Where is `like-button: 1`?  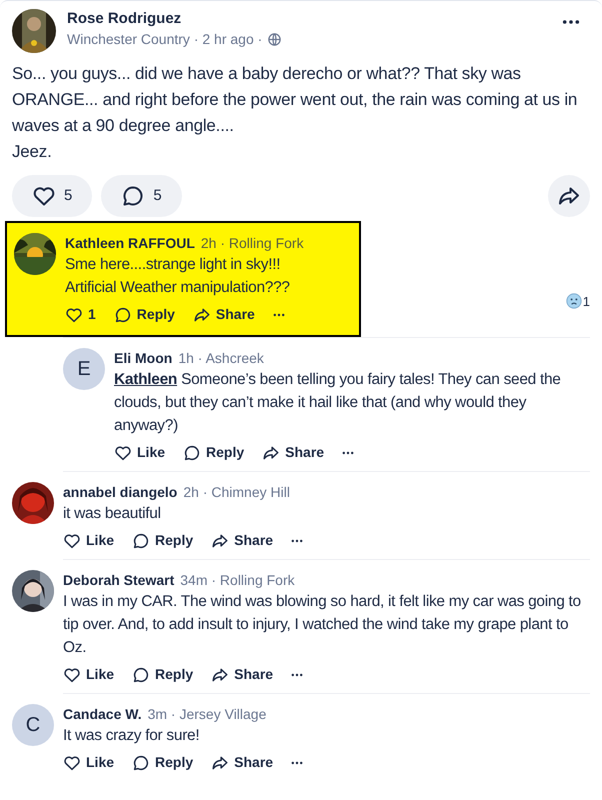
like-button: 1 is located at coordinates (80, 314).